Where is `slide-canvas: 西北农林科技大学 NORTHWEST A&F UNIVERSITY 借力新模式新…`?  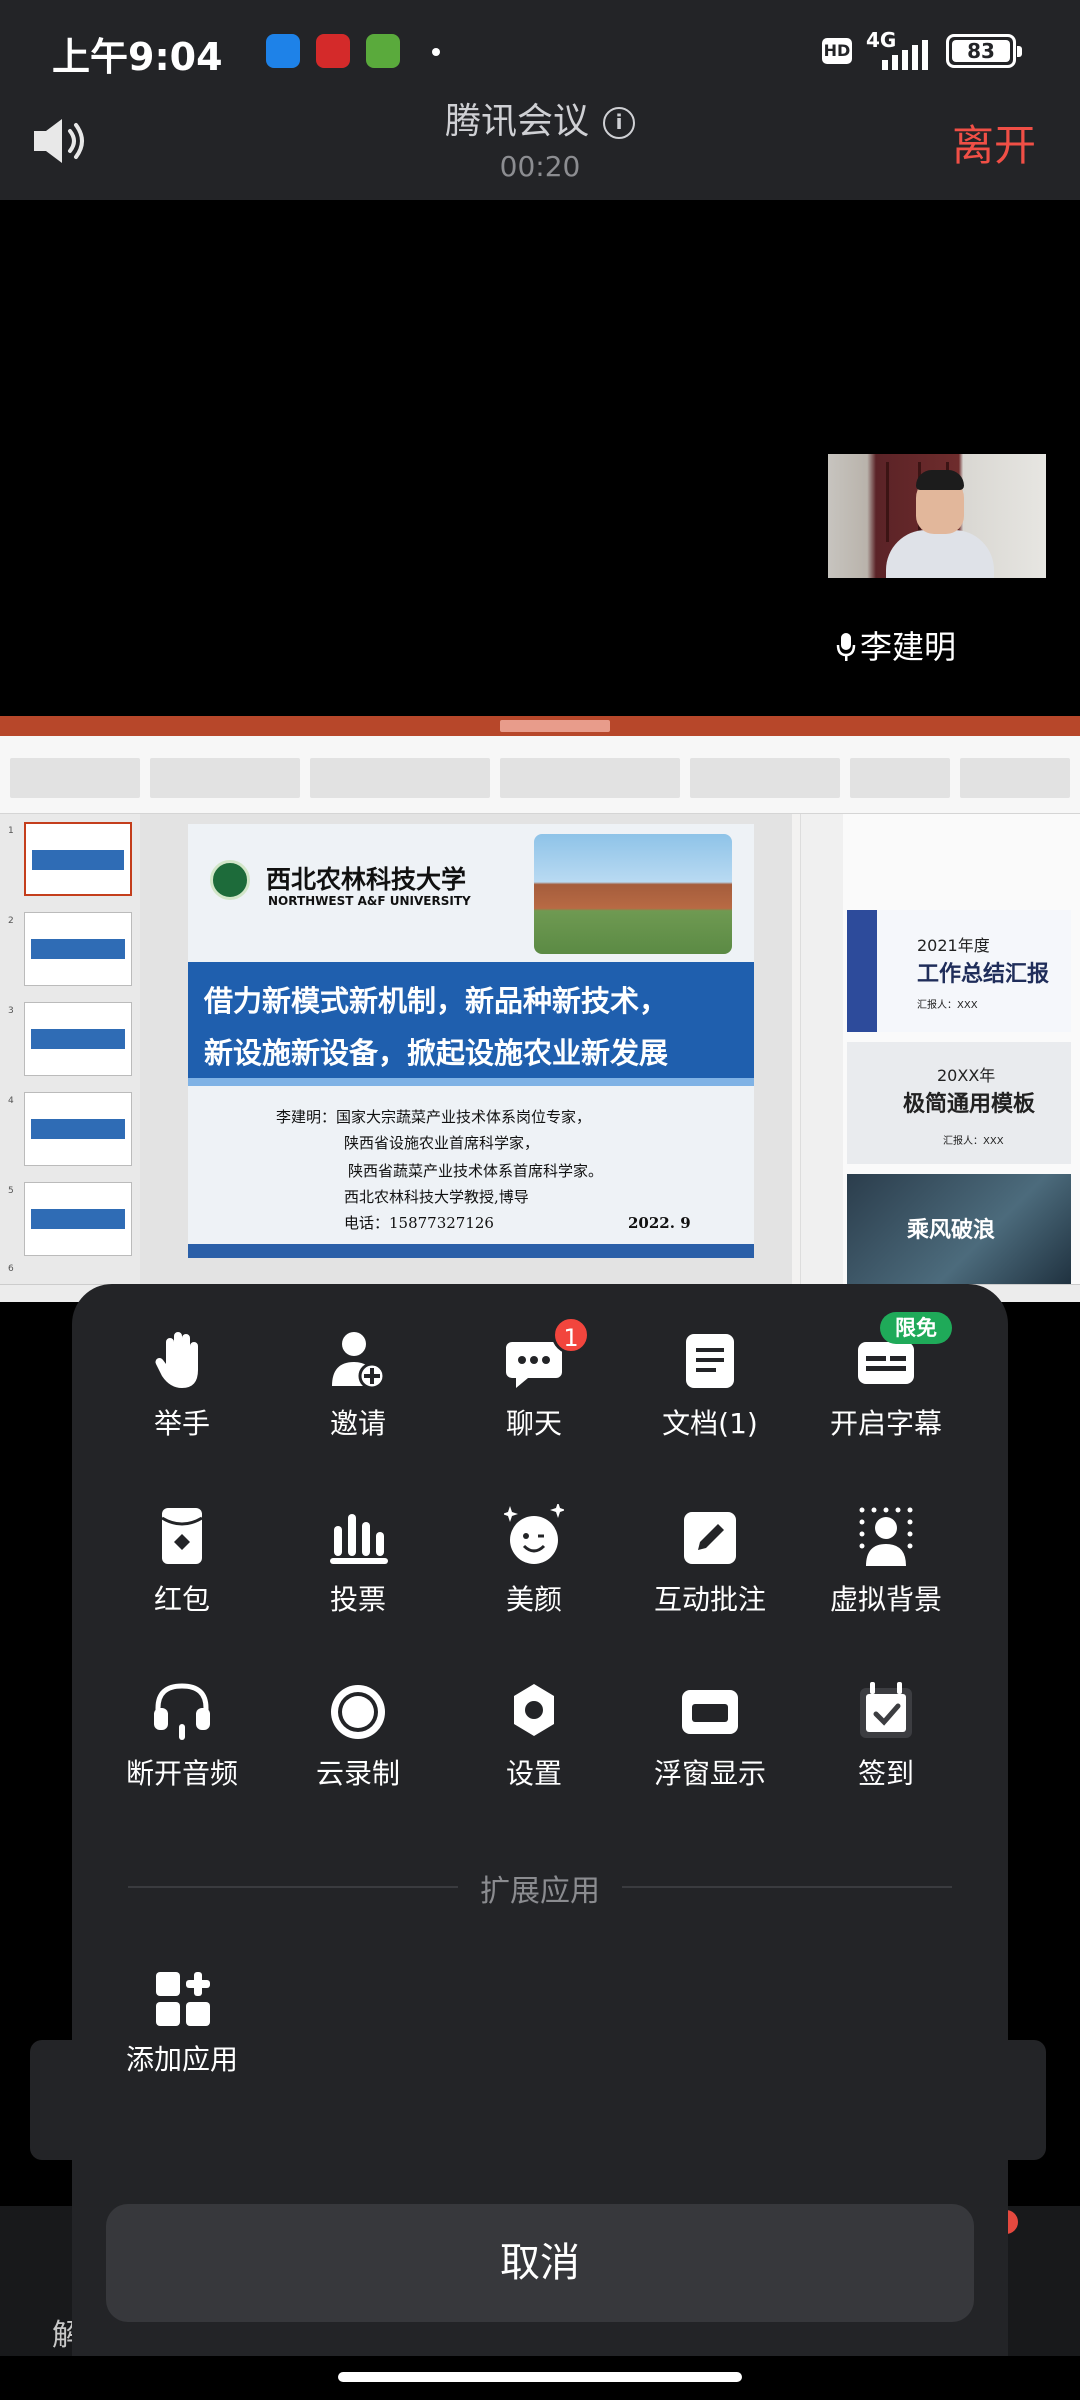 slide-canvas: 西北农林科技大学 NORTHWEST A&F UNIVERSITY 借力新模式新… is located at coordinates (466, 1049).